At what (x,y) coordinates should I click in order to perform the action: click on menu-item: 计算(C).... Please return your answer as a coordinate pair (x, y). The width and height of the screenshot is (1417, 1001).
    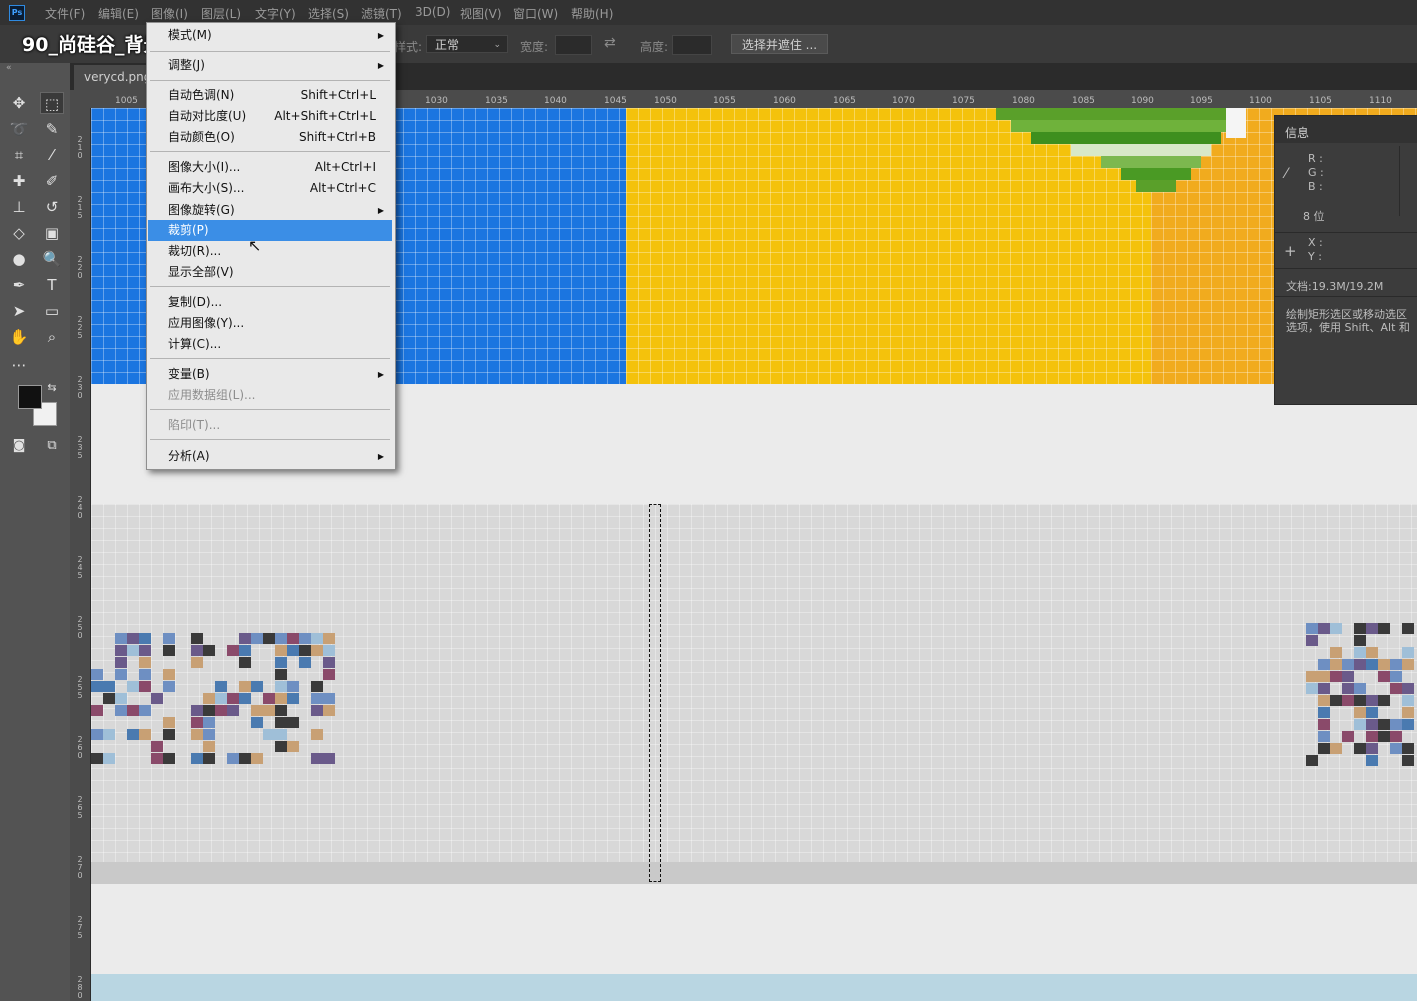
    Looking at the image, I should click on (270, 344).